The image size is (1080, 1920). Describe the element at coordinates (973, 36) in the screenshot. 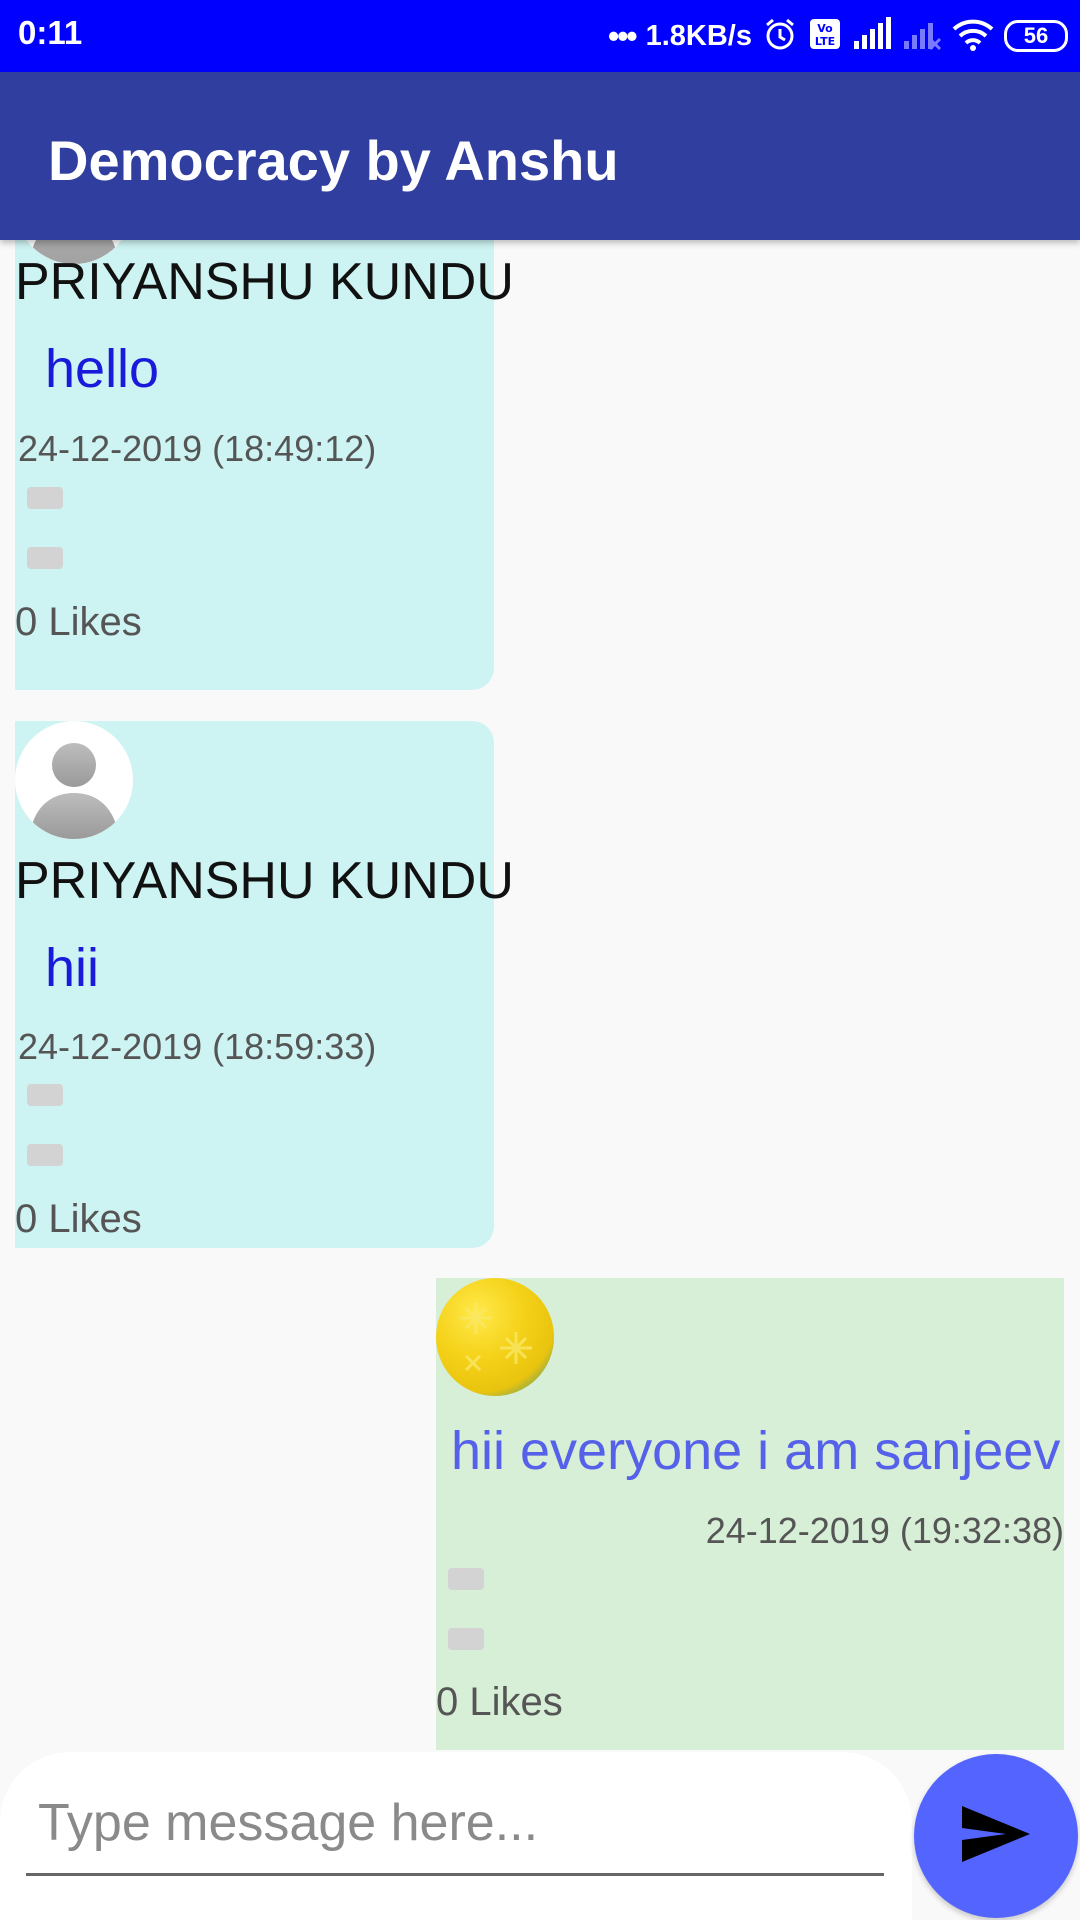

I see `wifi-icon` at that location.